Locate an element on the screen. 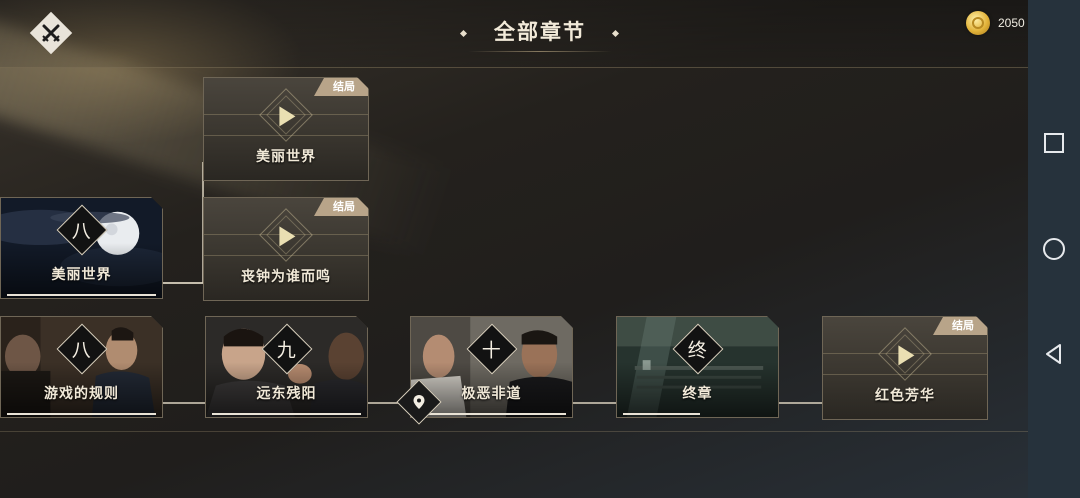  chapter-label: 丧钟为谁而鸣 is located at coordinates (286, 277).